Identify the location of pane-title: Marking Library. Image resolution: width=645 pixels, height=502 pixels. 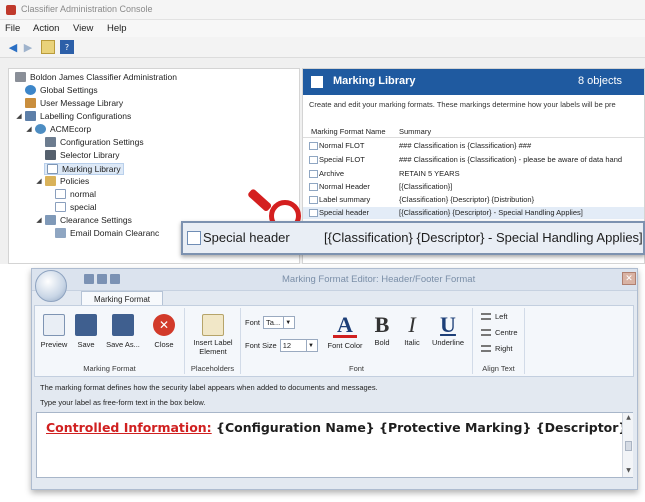
(374, 81).